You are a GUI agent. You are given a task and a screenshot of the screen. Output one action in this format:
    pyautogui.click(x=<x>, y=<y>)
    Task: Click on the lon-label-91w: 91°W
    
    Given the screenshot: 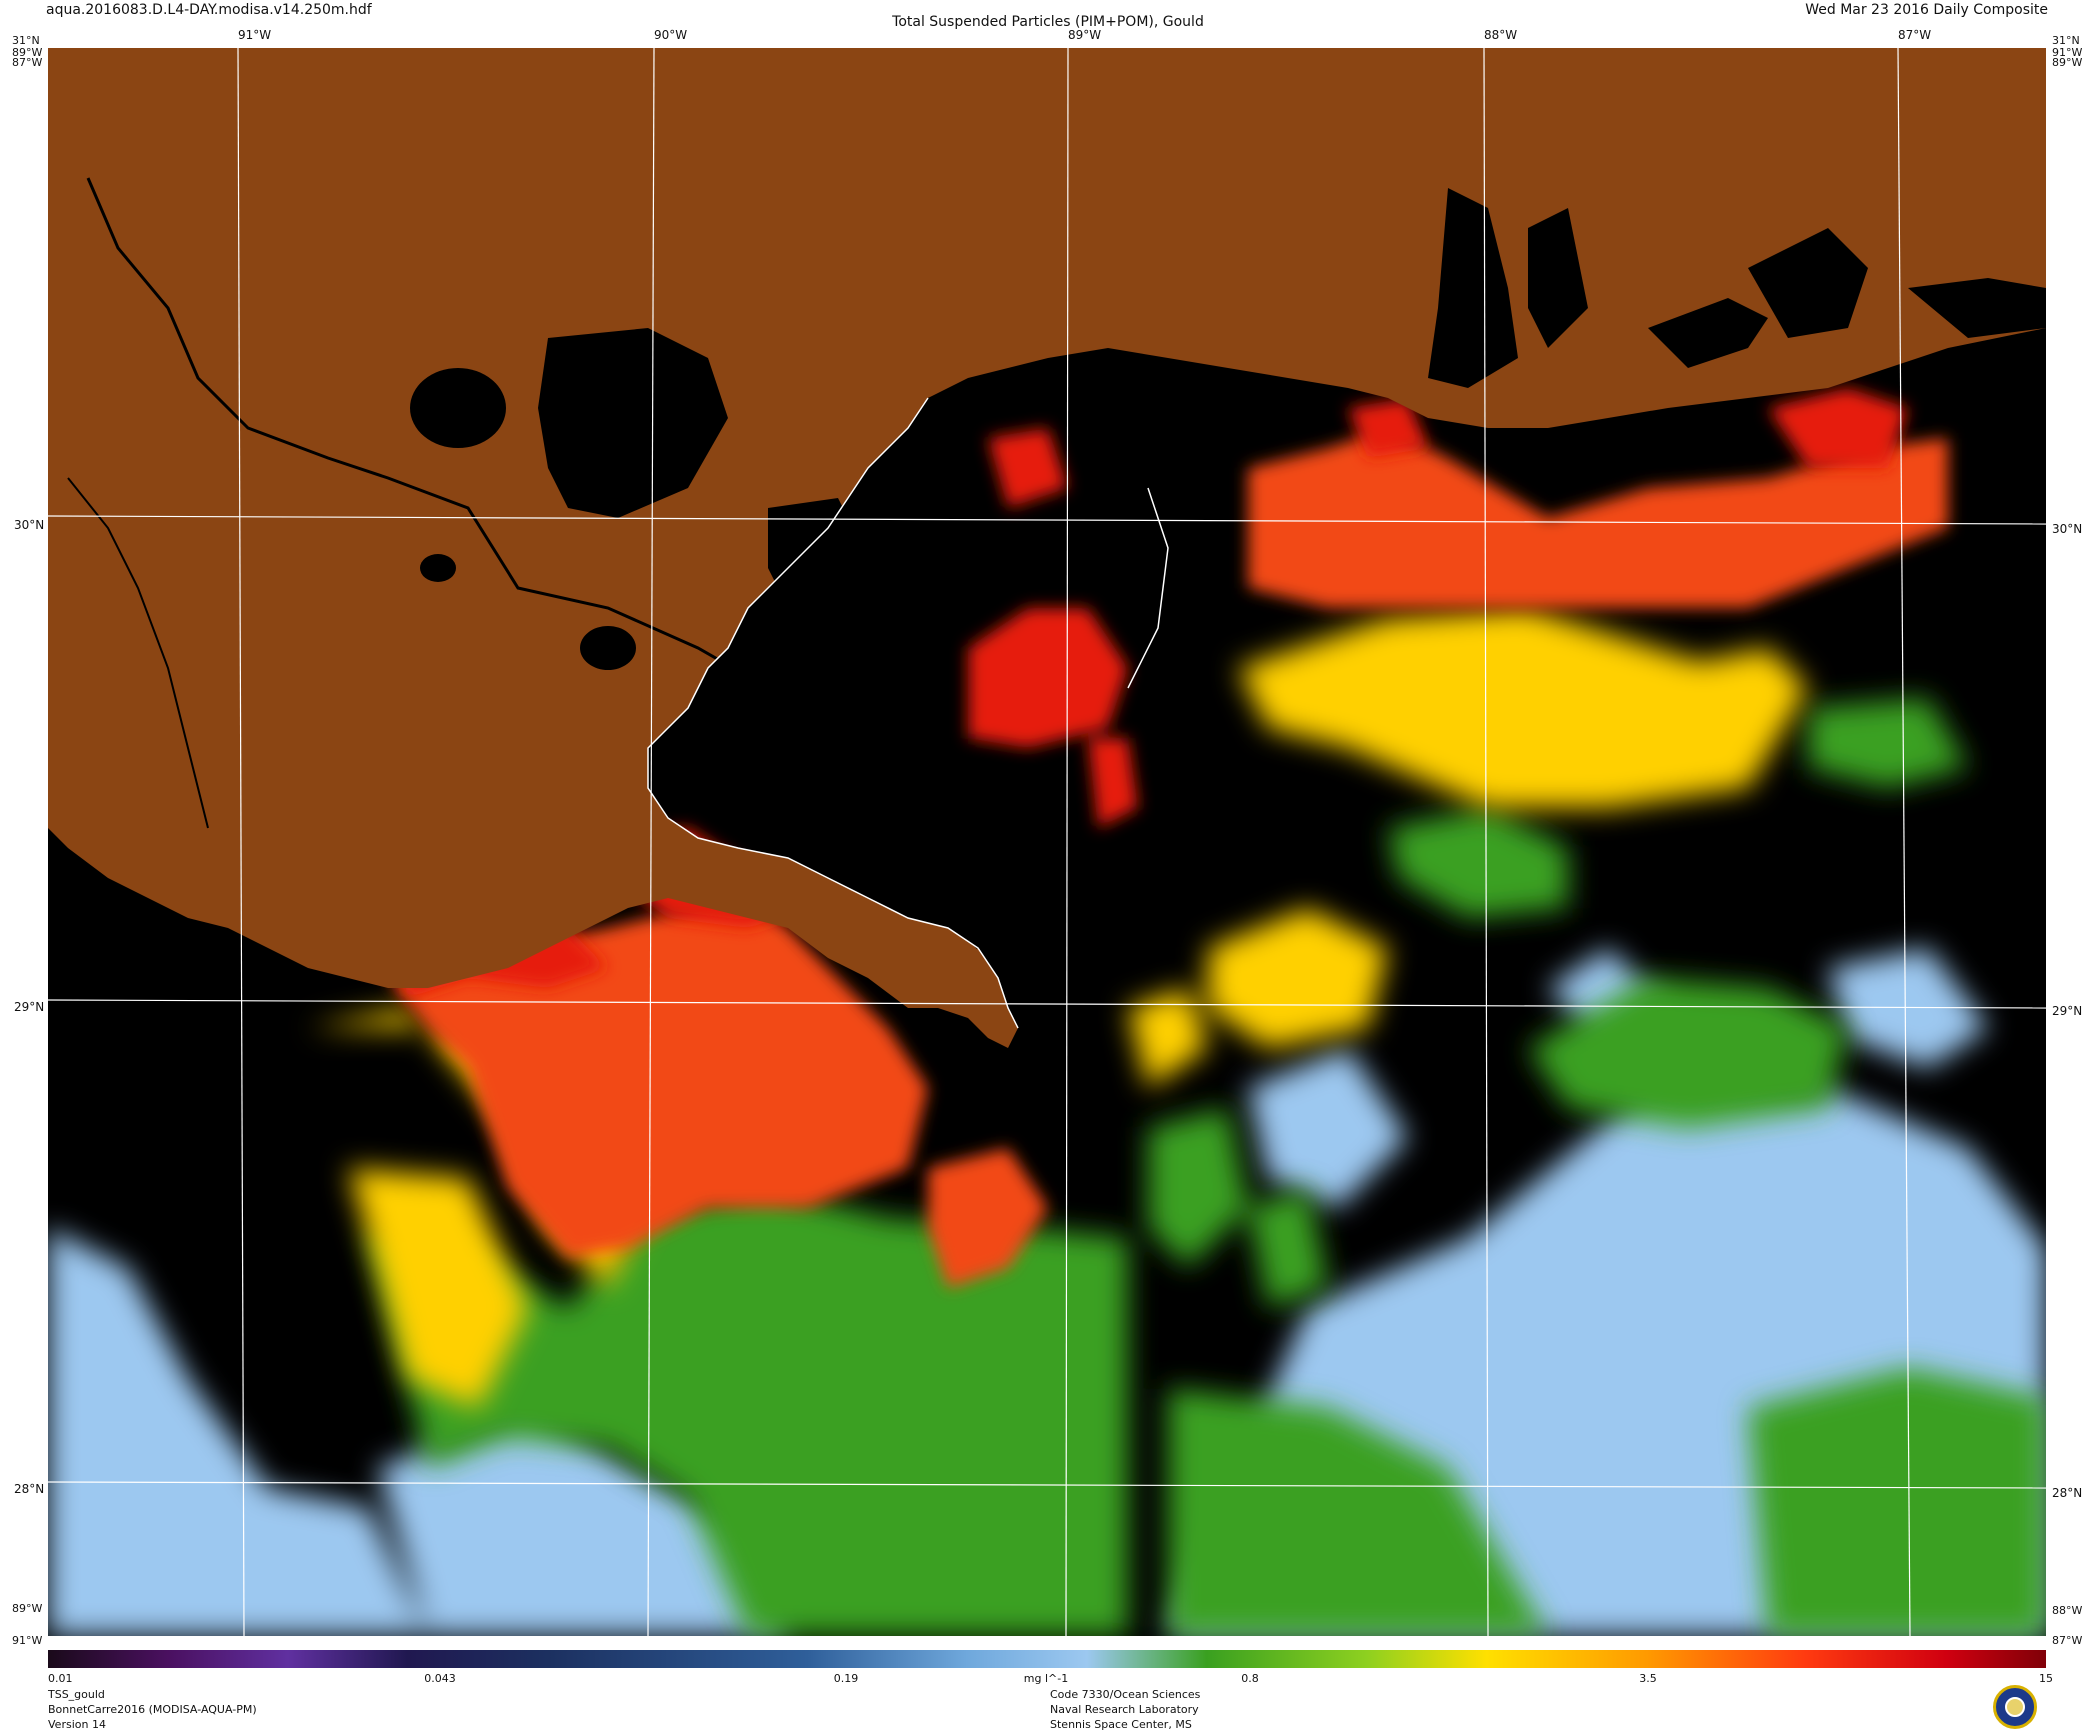 What is the action you would take?
    pyautogui.click(x=255, y=35)
    